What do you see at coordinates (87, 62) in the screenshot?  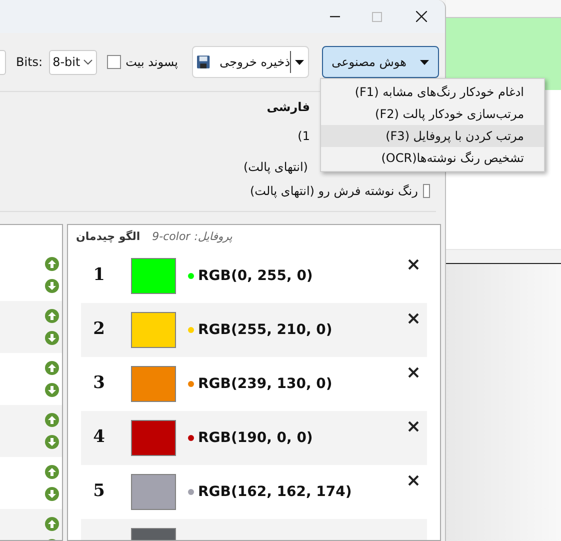 I see `chevron-down-icon` at bounding box center [87, 62].